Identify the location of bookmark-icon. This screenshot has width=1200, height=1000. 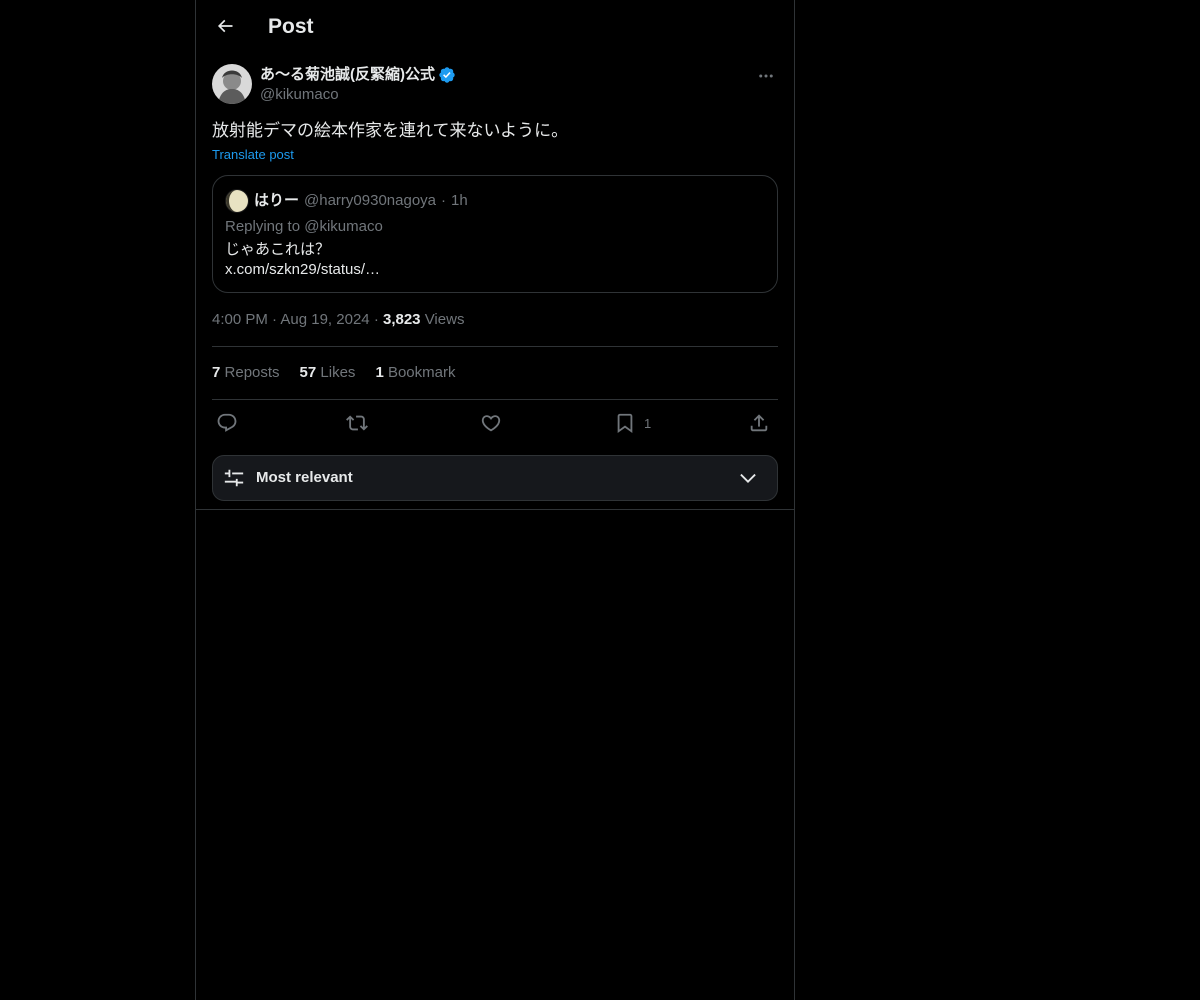
(625, 423).